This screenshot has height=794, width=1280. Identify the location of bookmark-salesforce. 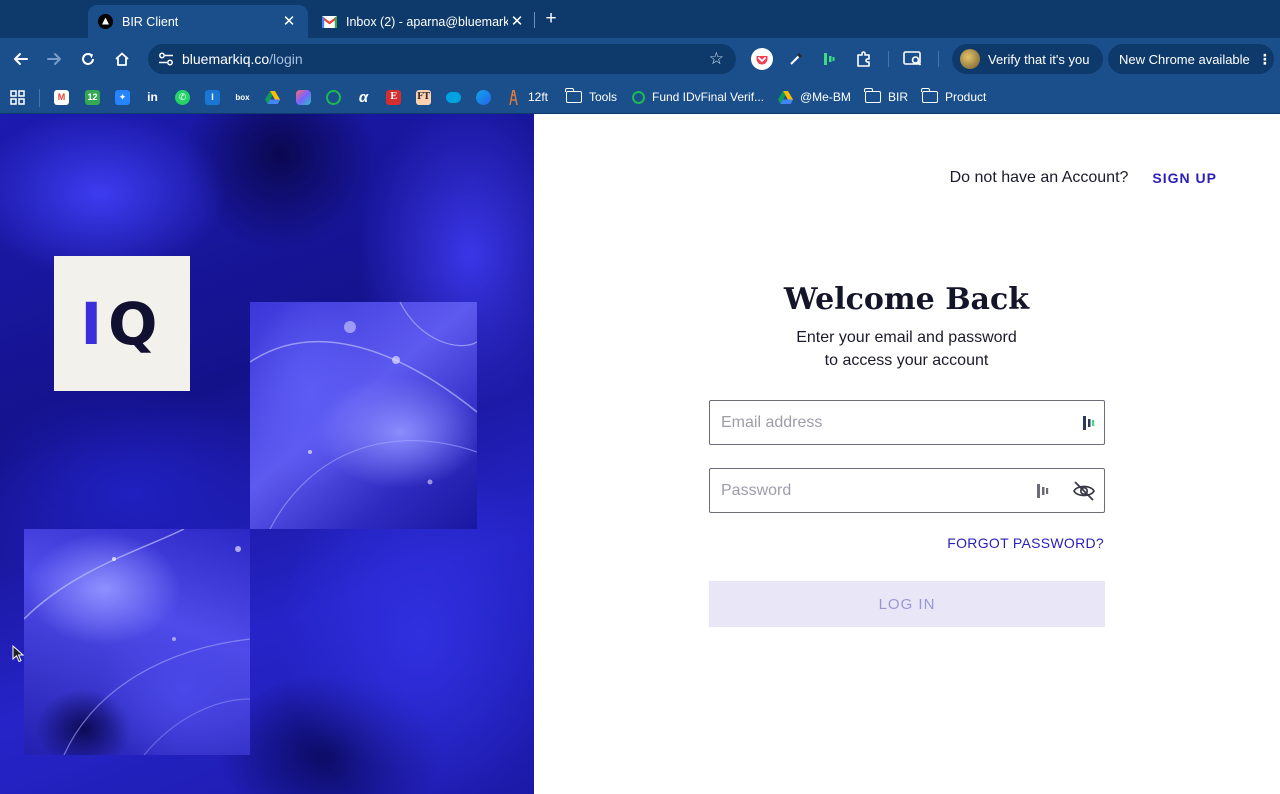
(453, 97).